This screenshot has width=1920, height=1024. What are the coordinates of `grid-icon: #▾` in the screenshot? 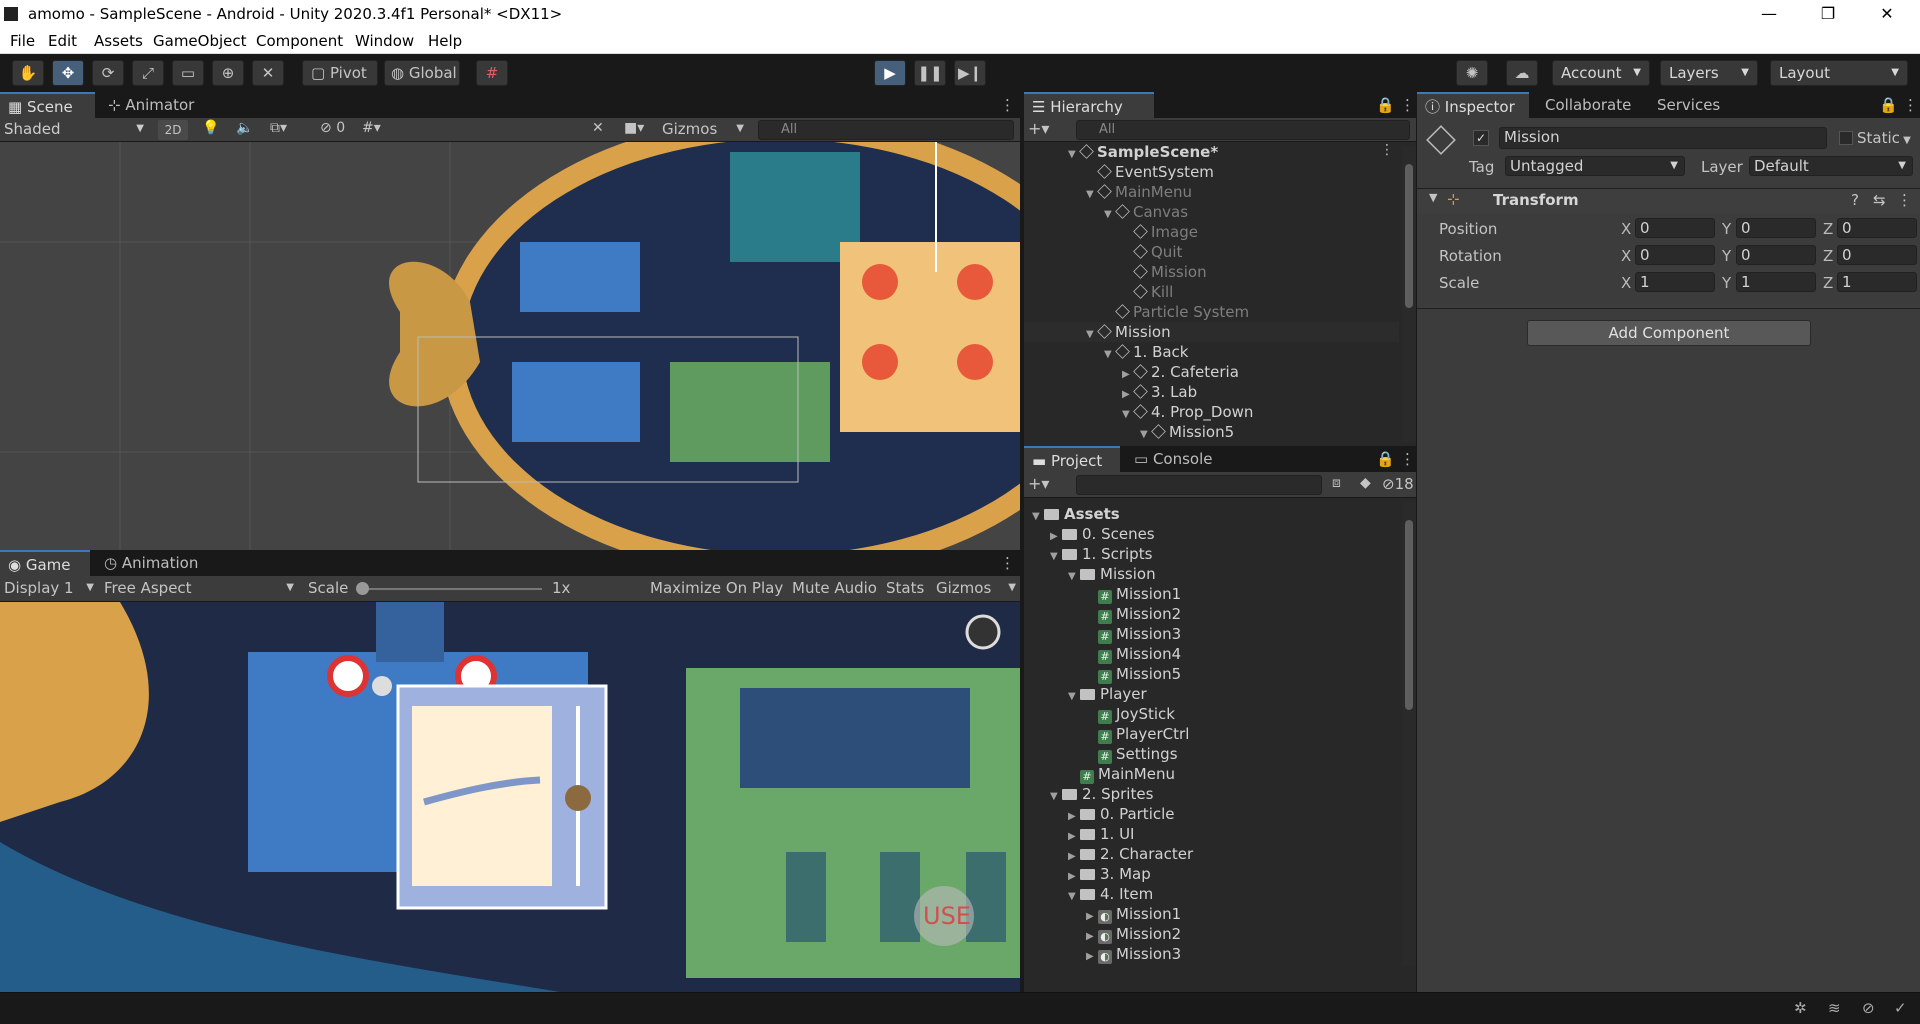 It's located at (371, 128).